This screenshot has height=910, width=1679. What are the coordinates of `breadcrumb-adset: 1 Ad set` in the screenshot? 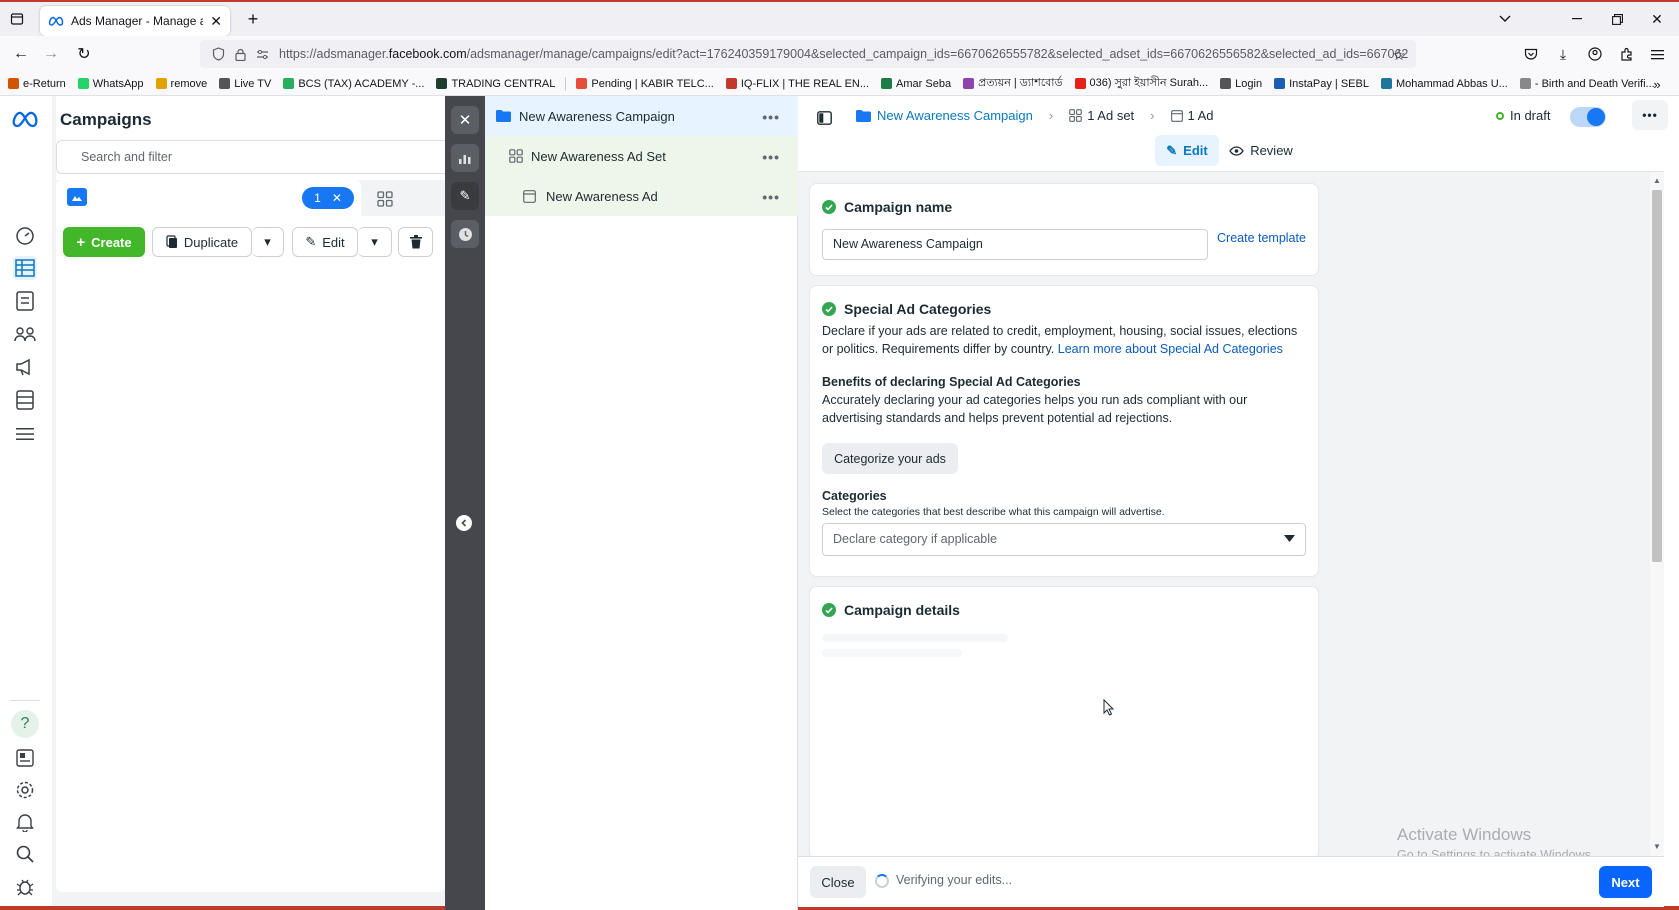 It's located at (1101, 115).